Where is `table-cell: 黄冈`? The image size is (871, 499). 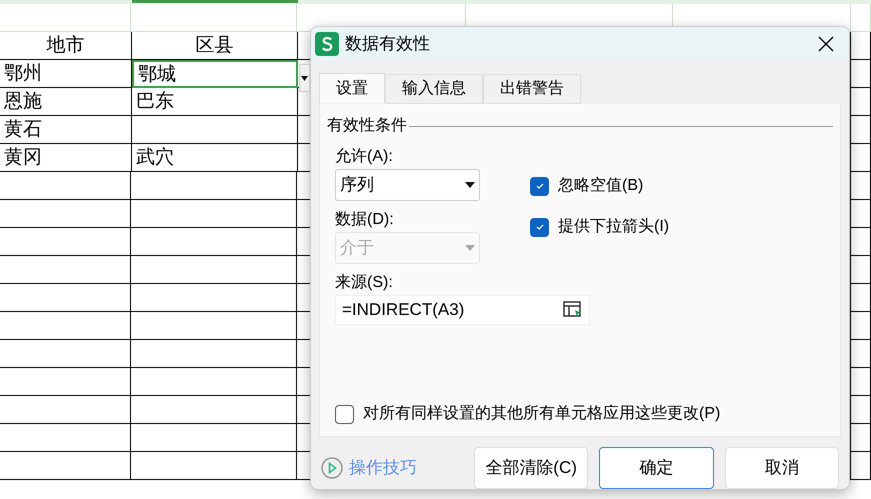
table-cell: 黄冈 is located at coordinates (66, 158).